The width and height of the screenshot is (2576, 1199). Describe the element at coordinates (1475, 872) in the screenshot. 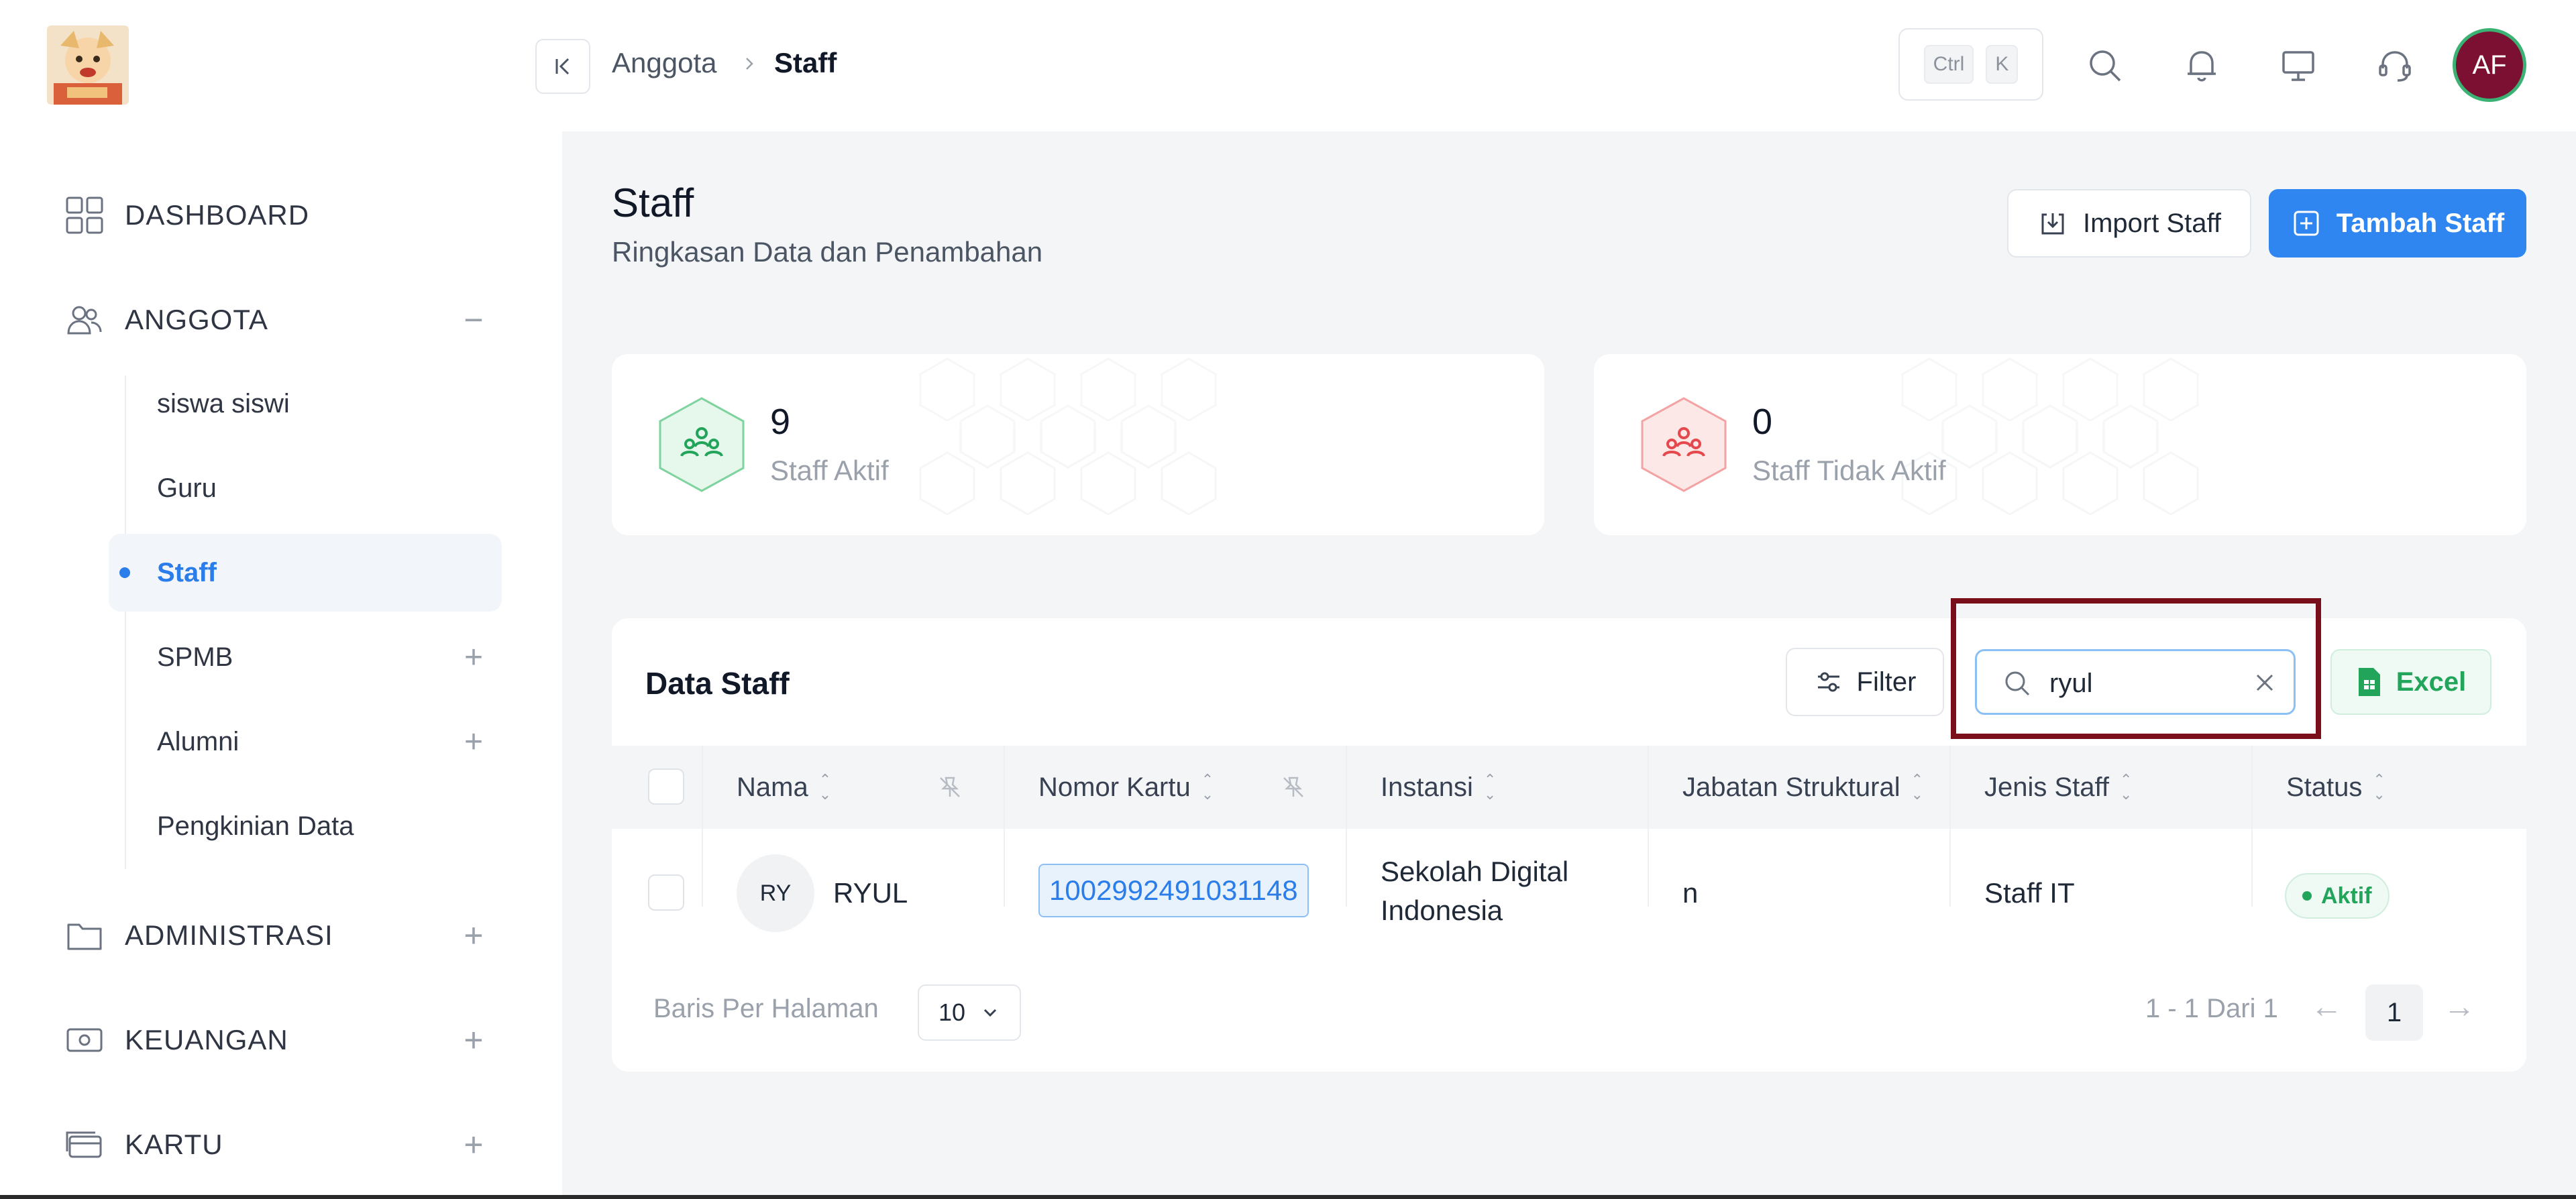

I see `instansi-line1: Sekolah Digital` at that location.